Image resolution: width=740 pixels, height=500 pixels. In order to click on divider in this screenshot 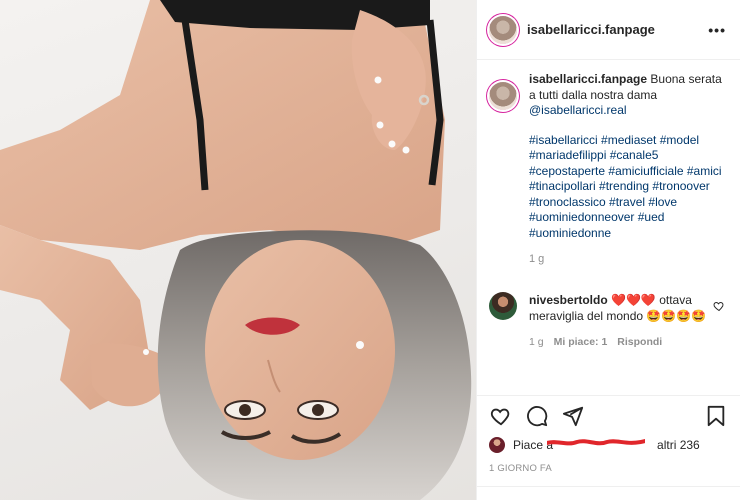, I will do `click(608, 486)`.